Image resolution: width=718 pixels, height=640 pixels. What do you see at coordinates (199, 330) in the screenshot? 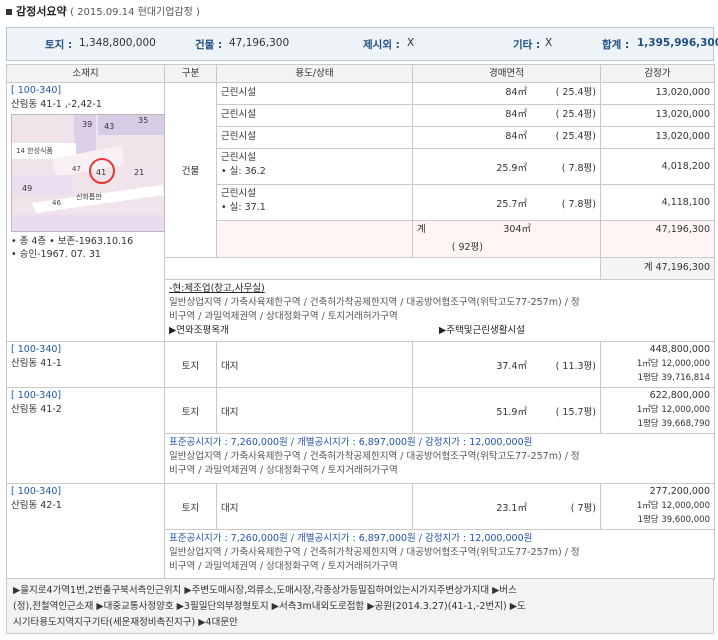
I see `feature-structure: ▶연와조평옥개` at bounding box center [199, 330].